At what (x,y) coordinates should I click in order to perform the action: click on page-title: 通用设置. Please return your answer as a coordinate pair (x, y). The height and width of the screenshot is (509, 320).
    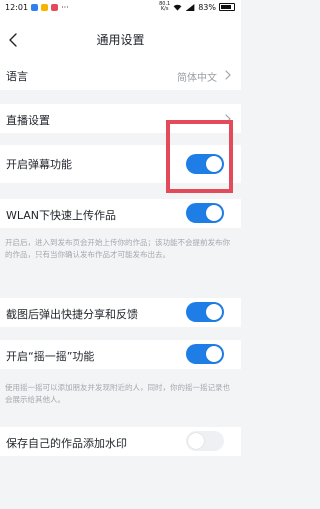
    Looking at the image, I should click on (120, 40).